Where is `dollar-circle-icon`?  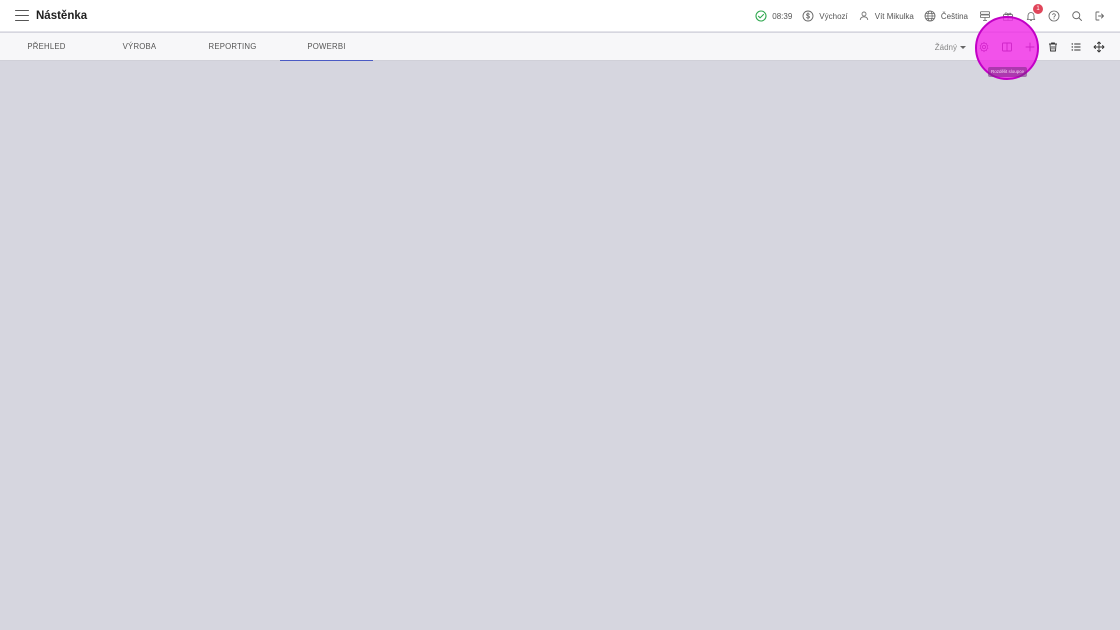
dollar-circle-icon is located at coordinates (808, 16).